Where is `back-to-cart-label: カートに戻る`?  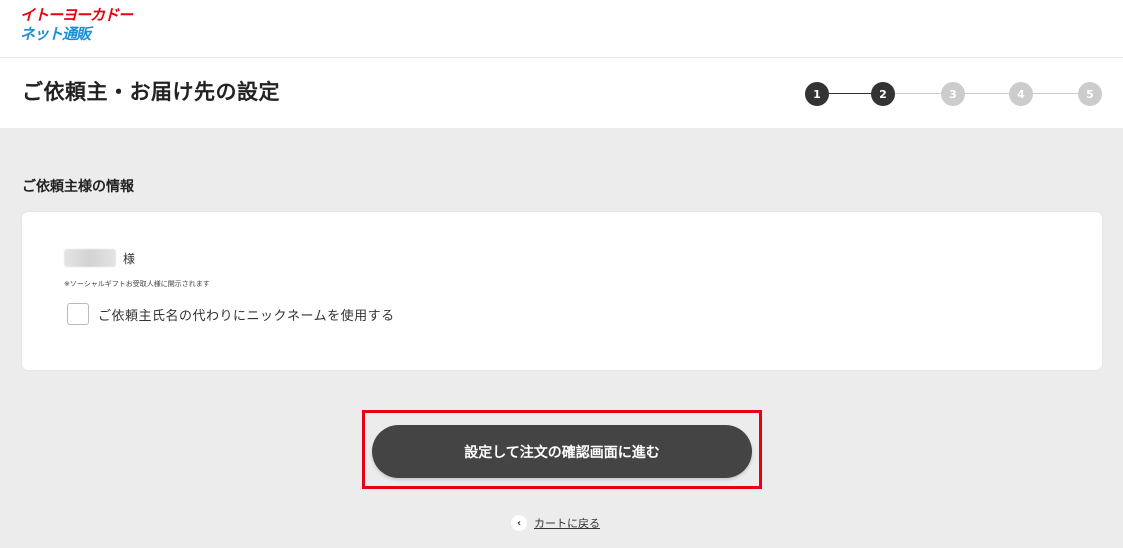
back-to-cart-label: カートに戻る is located at coordinates (567, 523).